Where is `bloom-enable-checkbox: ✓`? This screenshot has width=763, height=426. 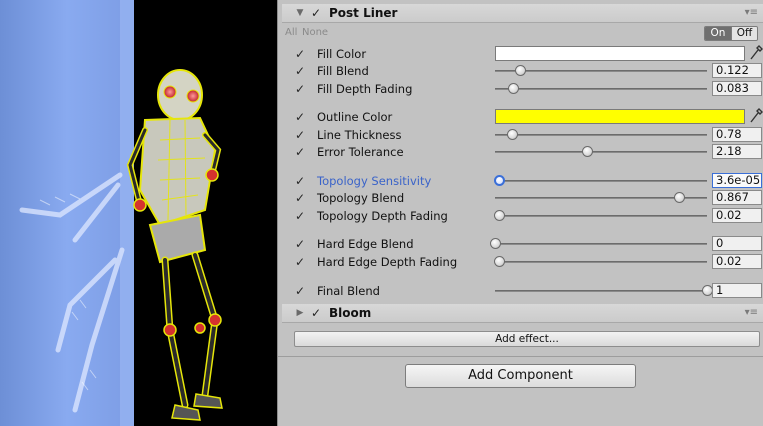
bloom-enable-checkbox: ✓ is located at coordinates (316, 313).